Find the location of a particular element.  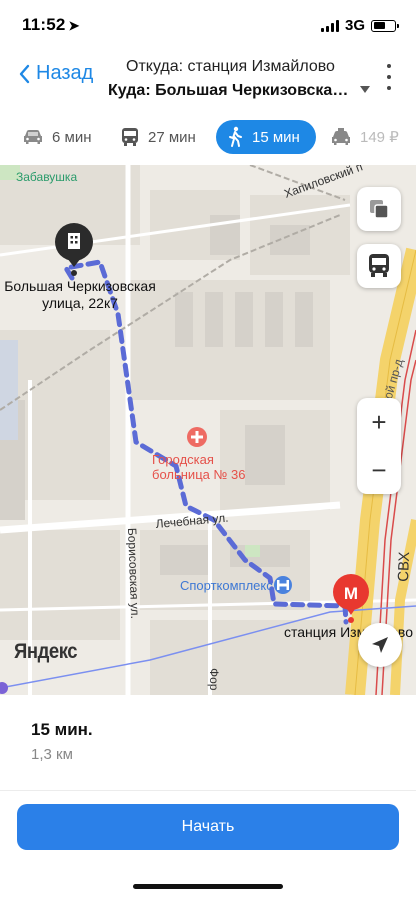

layers-icon is located at coordinates (379, 209).